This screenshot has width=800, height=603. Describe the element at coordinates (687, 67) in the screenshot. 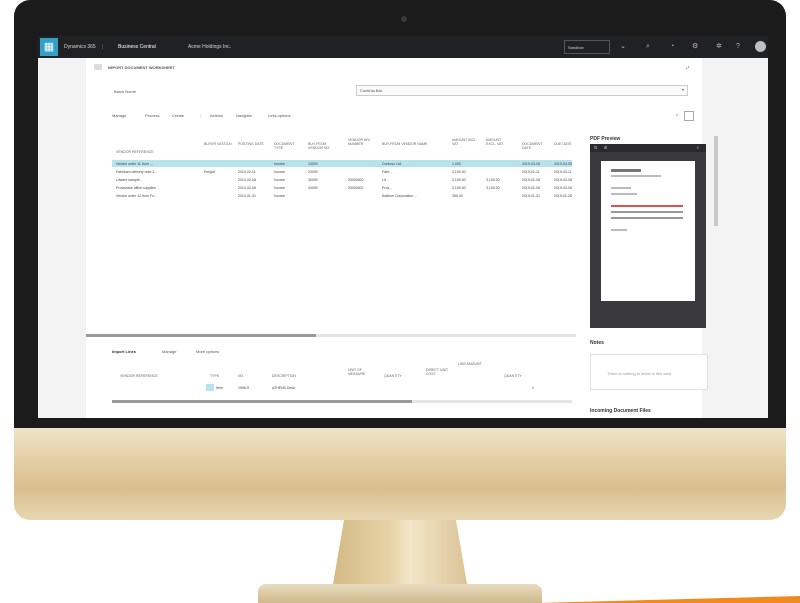

I see `expand-icon: ⤢` at that location.